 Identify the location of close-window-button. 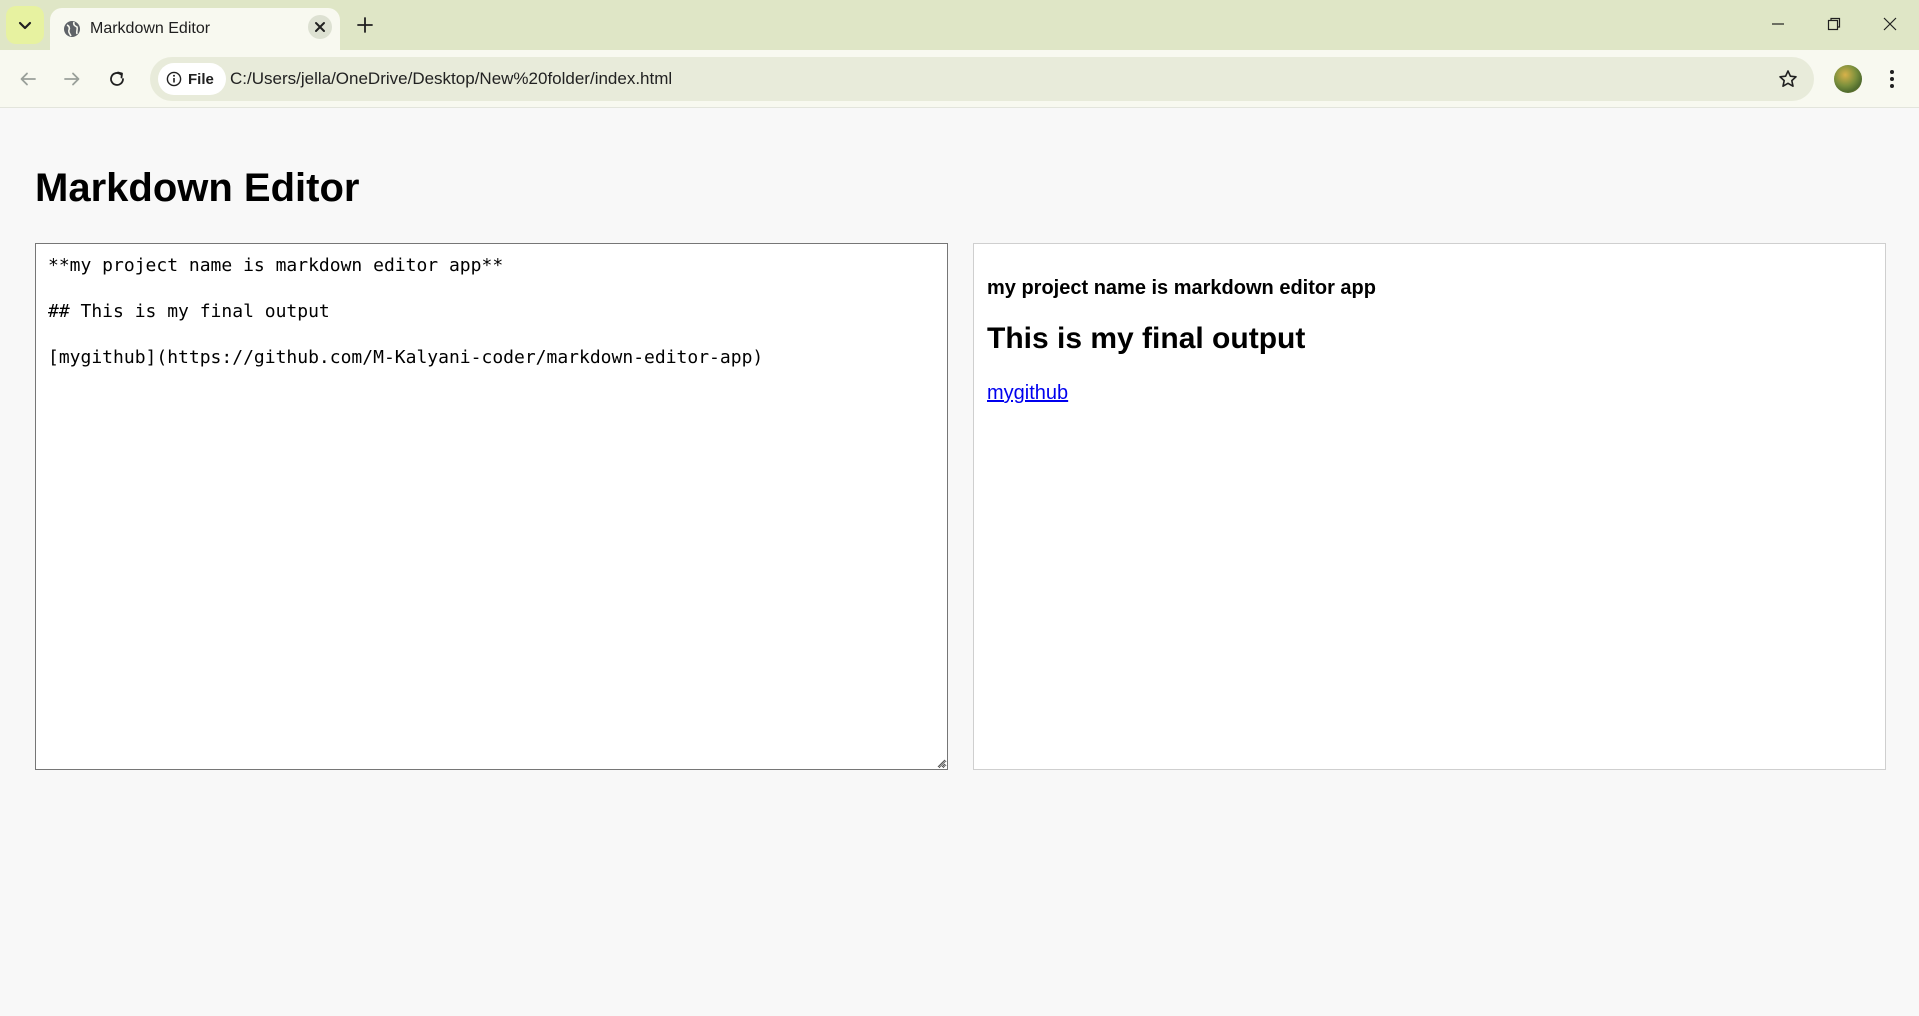
(1890, 24).